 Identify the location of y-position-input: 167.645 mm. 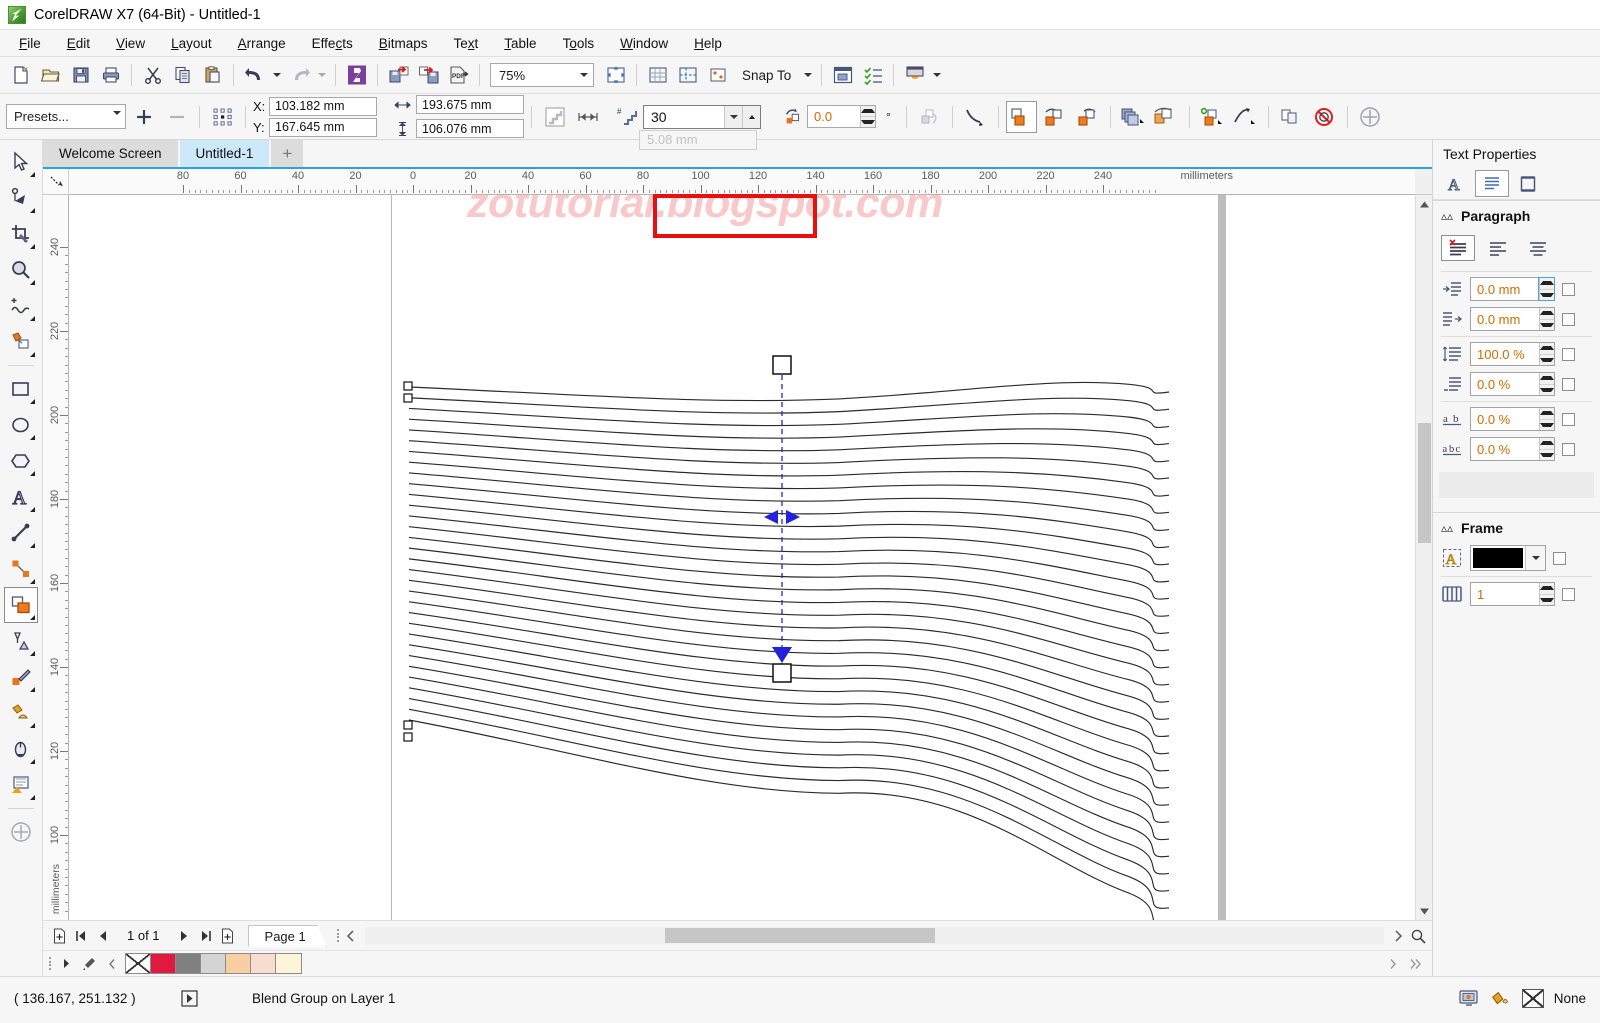
(323, 127).